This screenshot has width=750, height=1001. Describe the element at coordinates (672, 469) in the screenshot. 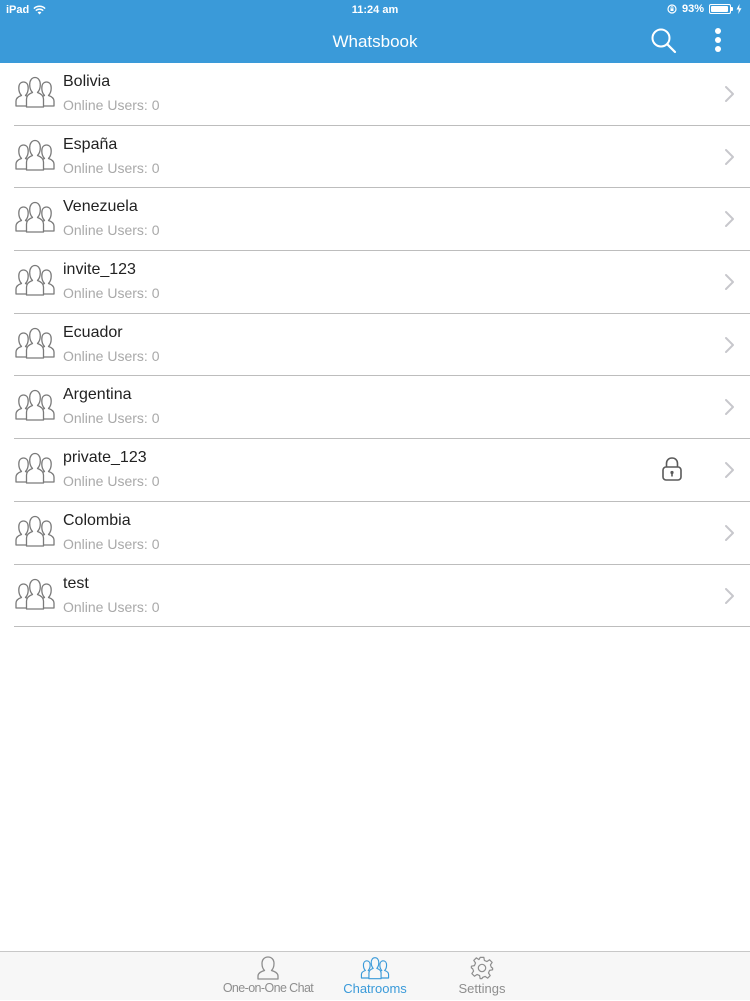

I see `lock-icon` at that location.